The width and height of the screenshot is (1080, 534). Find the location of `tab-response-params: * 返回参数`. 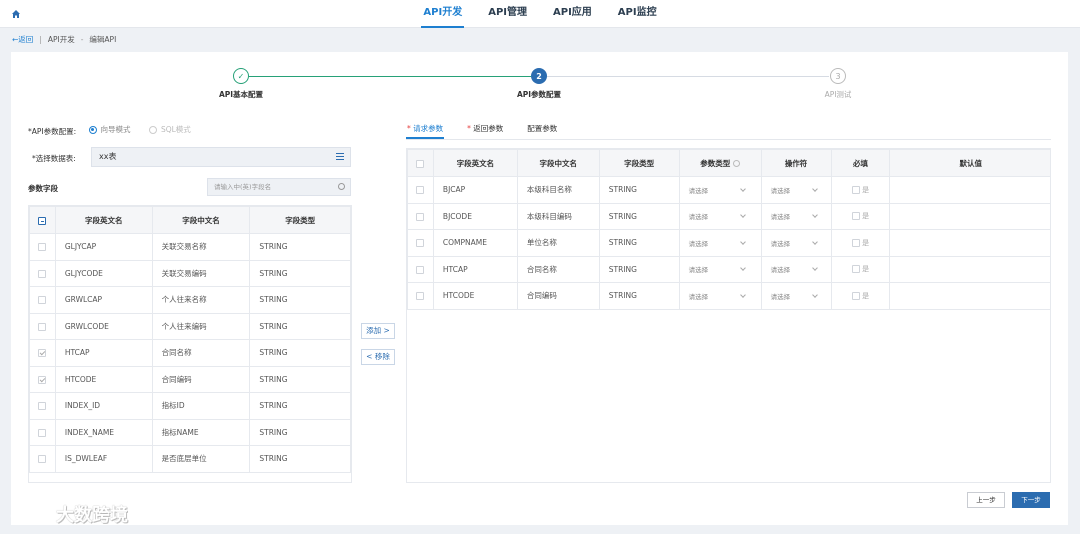

tab-response-params: * 返回参数 is located at coordinates (485, 130).